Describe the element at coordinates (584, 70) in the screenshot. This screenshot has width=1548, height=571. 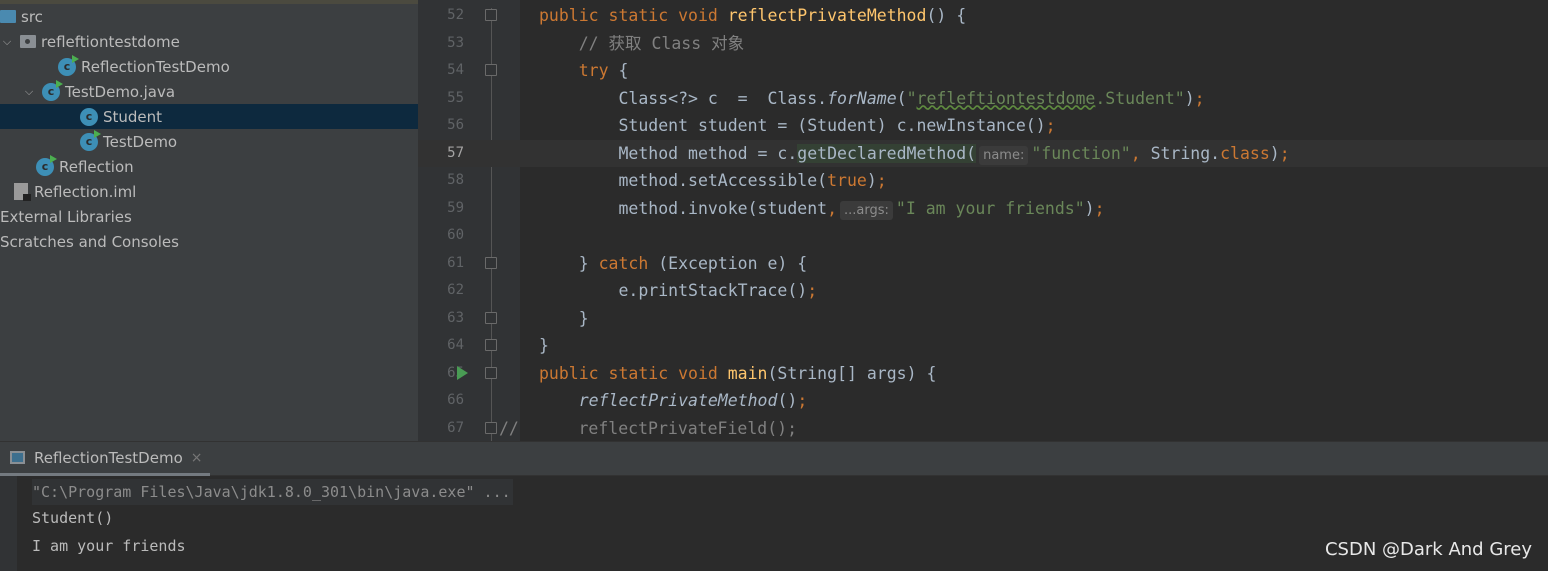
I see `code-line: try {` at that location.